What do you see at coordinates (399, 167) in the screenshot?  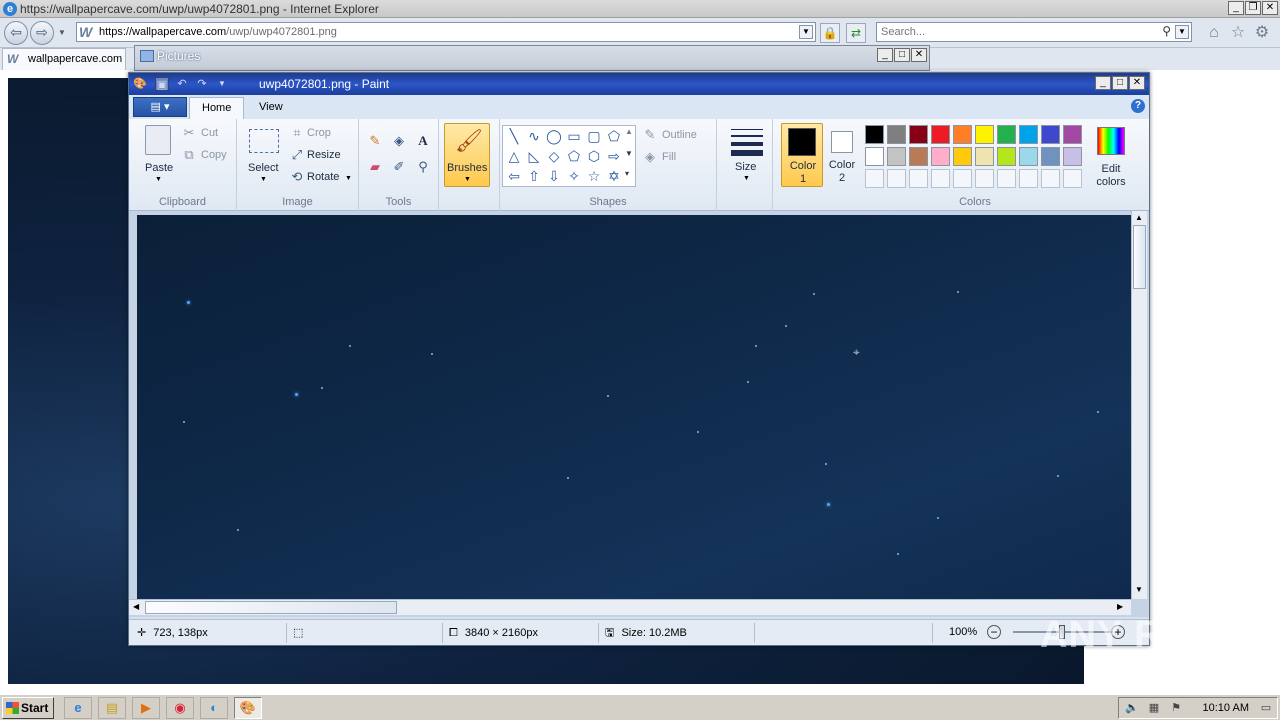 I see `color-picker-icon: ✐` at bounding box center [399, 167].